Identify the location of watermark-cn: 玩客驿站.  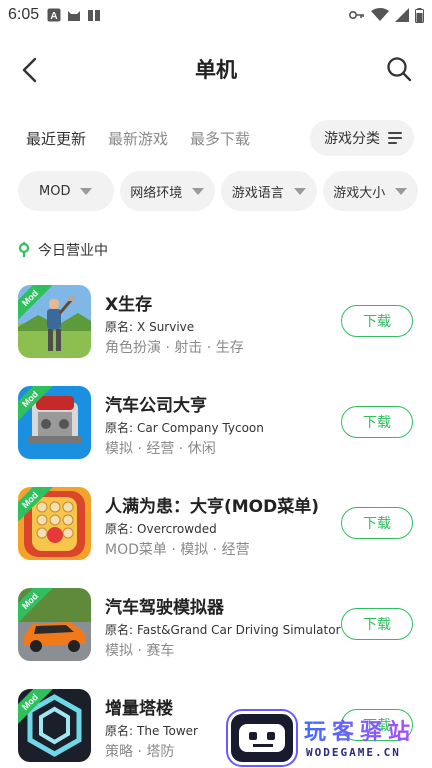
(360, 730).